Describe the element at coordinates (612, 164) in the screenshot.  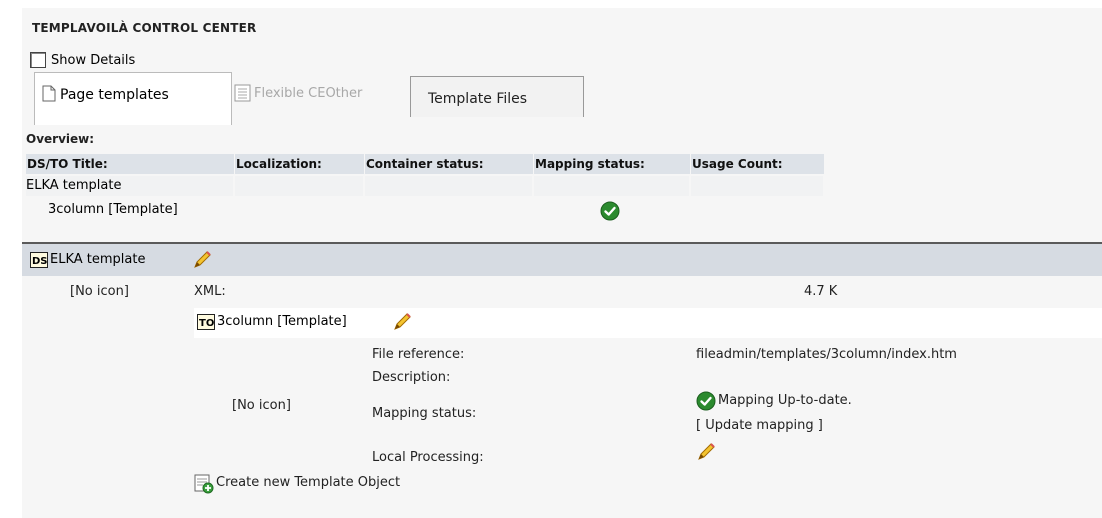
I see `col-mapping-status: Mapping status:` at that location.